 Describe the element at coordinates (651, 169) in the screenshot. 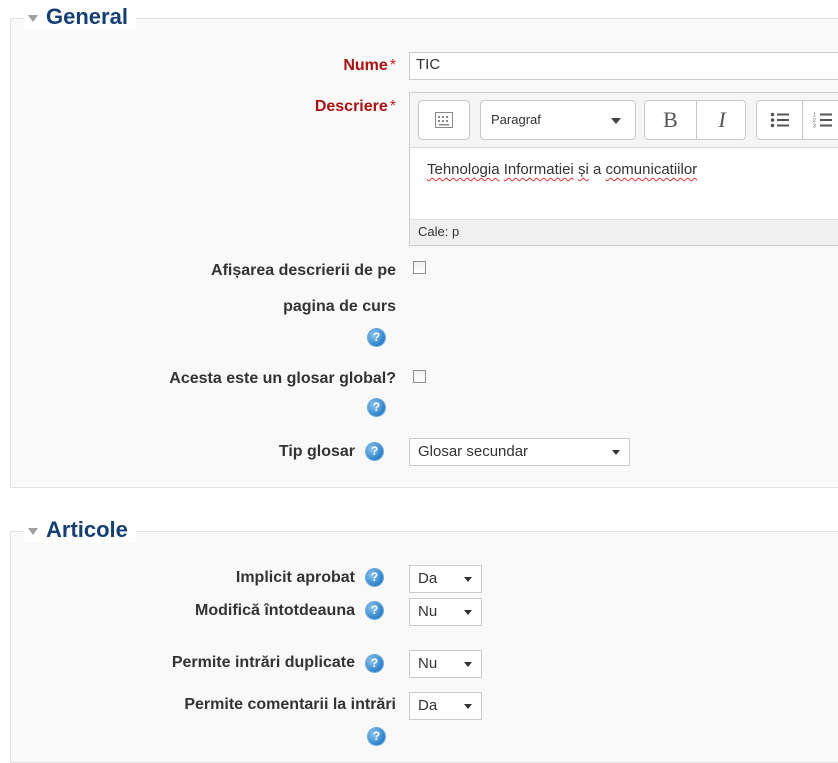

I see `content-word: comunicatiilor` at that location.